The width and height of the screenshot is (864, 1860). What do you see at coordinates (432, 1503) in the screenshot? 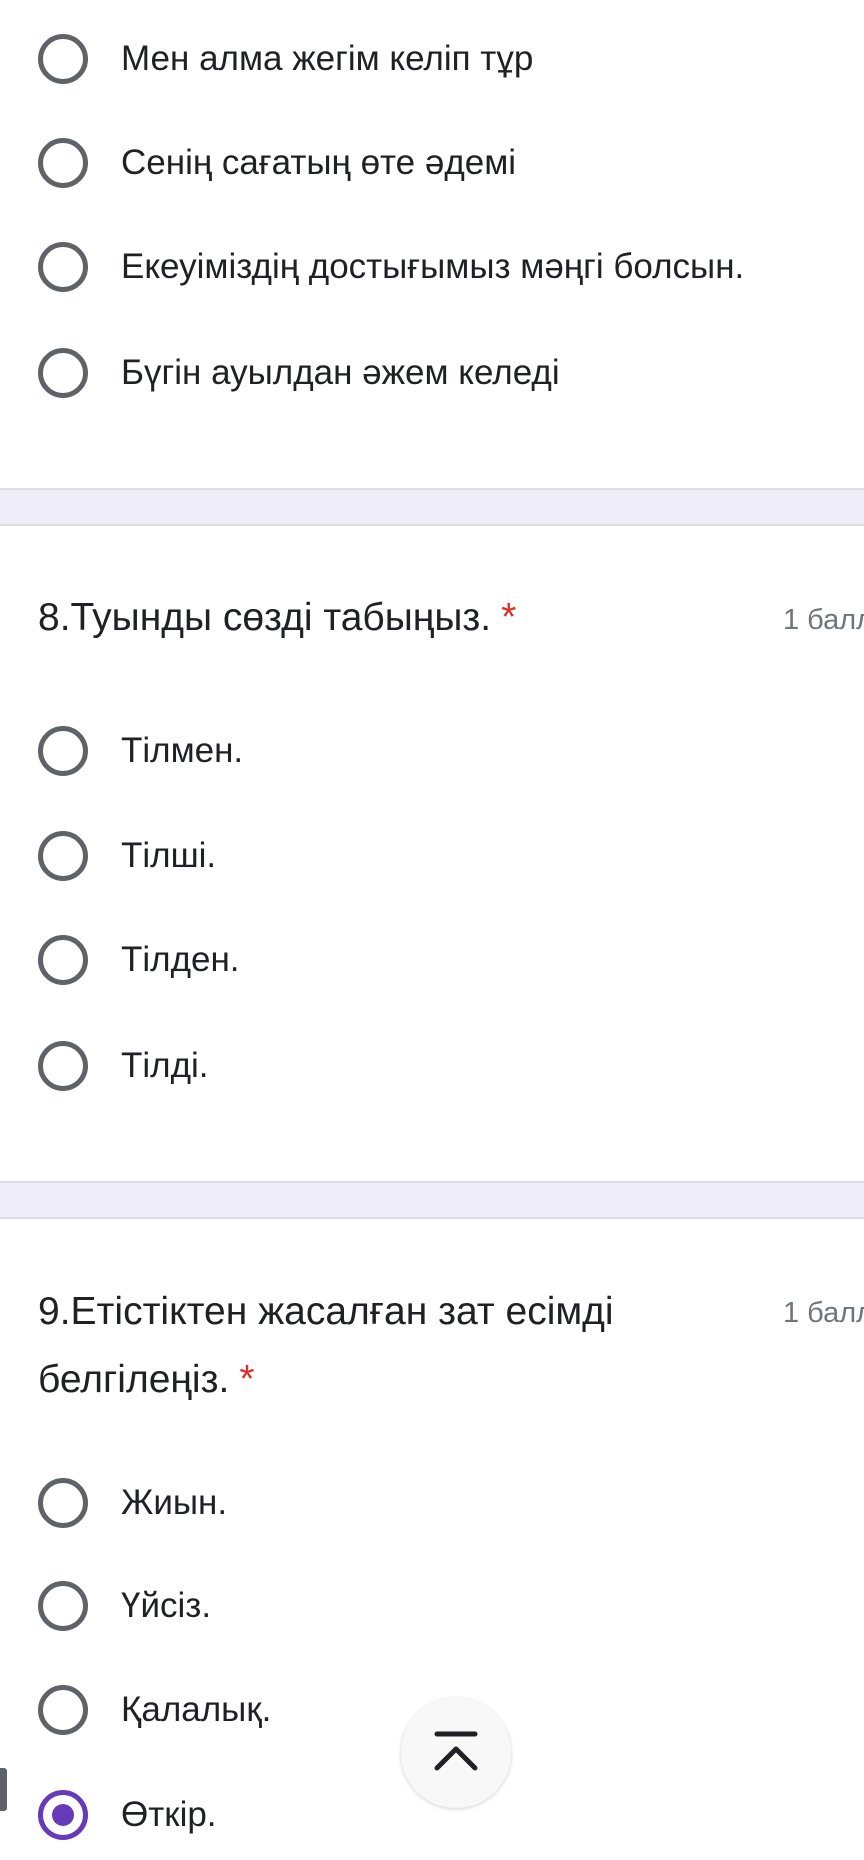
I see `q9-option-1: Жиын.` at bounding box center [432, 1503].